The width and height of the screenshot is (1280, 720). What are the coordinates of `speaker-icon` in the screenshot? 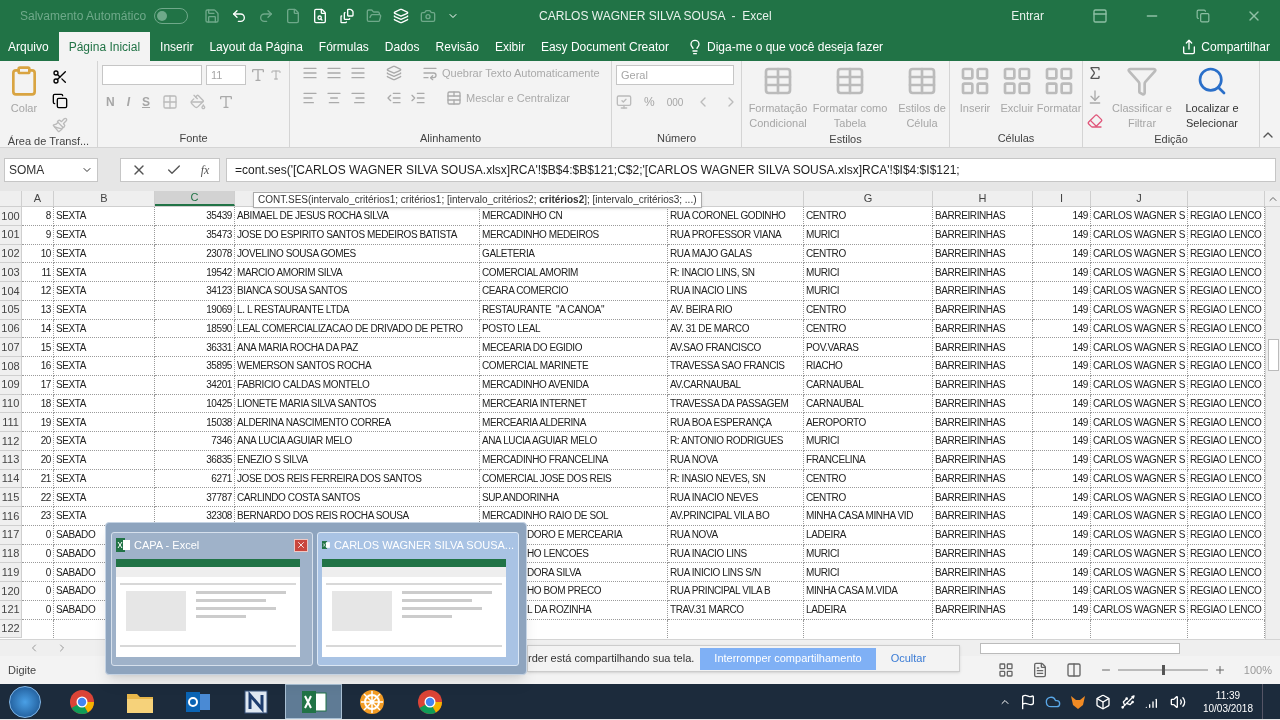 It's located at (1177, 701).